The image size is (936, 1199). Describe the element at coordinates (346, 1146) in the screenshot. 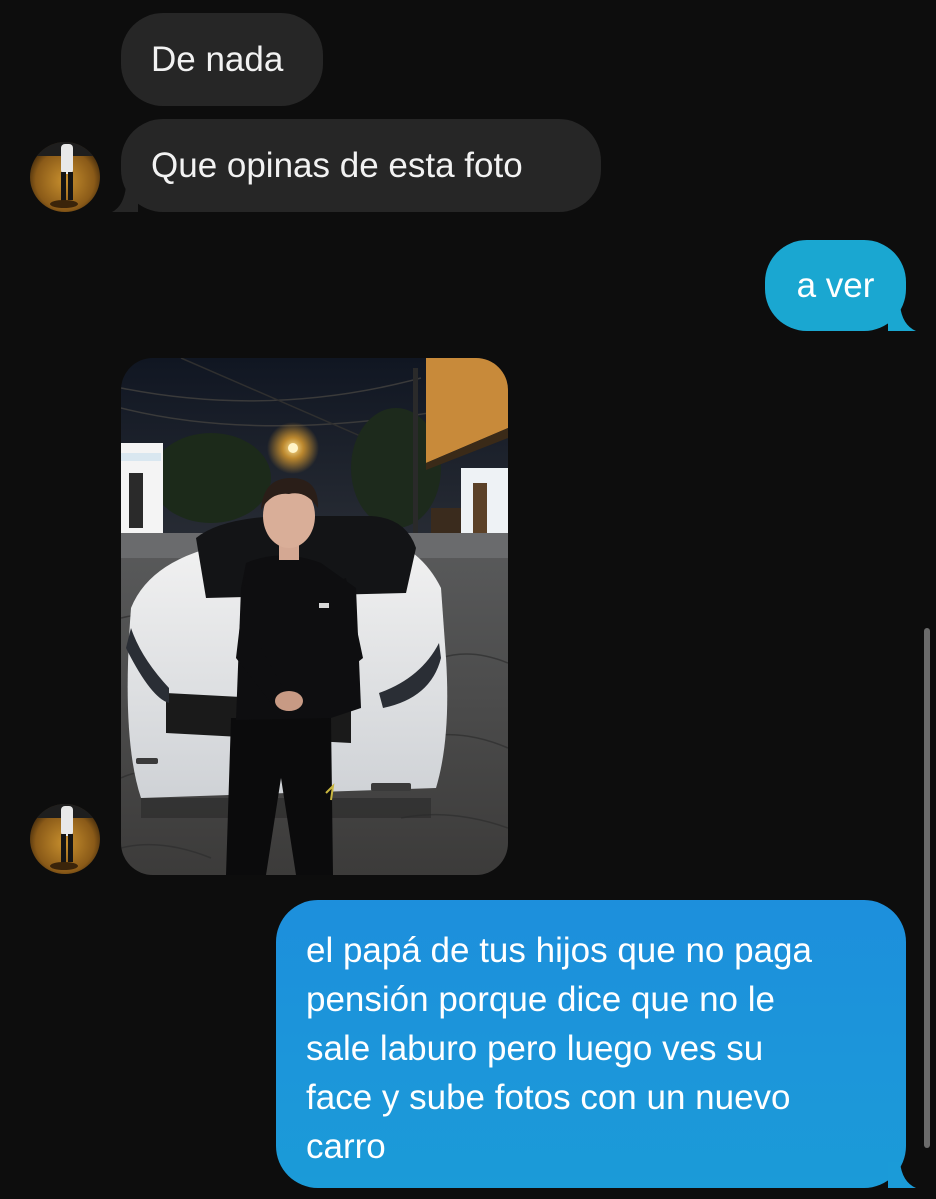

I see `message-line: carro` at that location.